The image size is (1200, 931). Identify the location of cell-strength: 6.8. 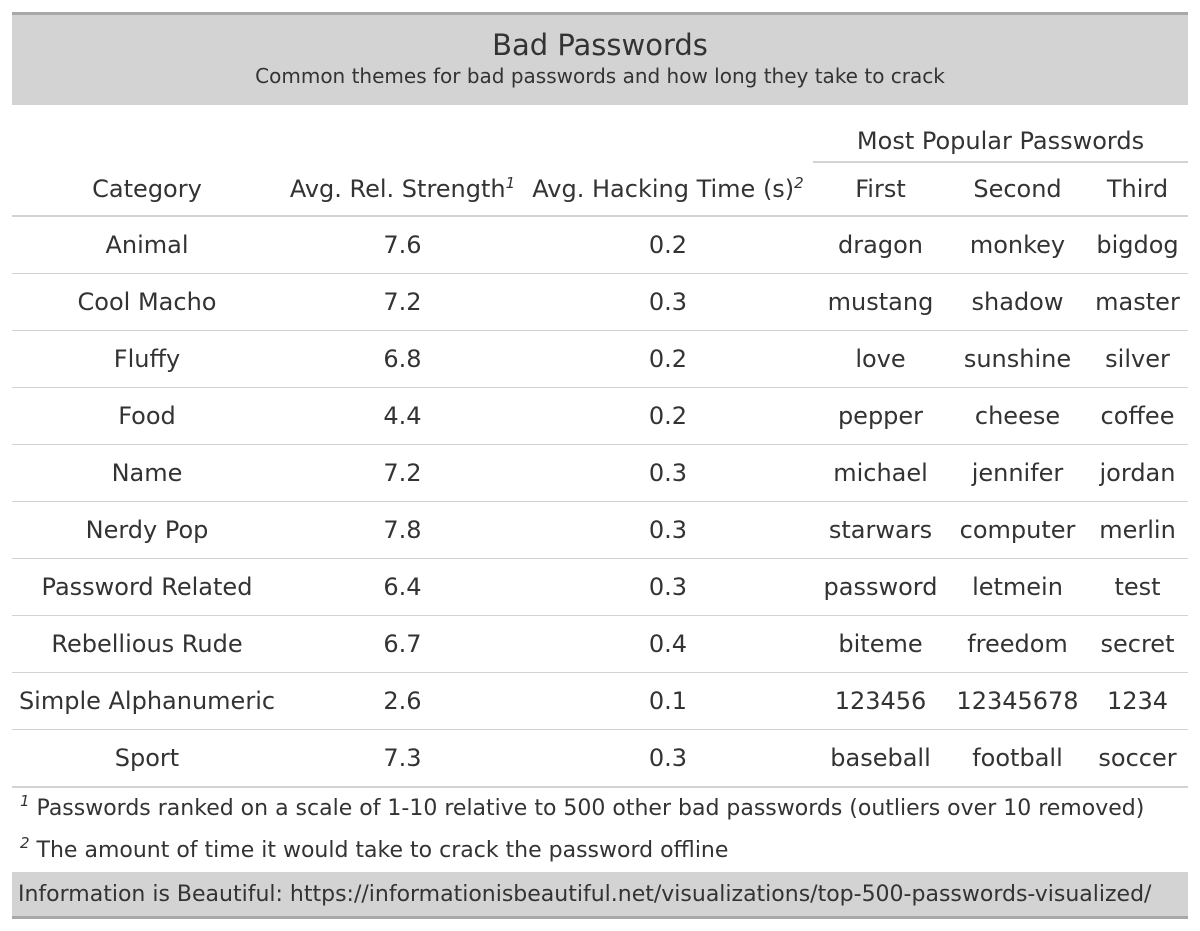
(402, 359).